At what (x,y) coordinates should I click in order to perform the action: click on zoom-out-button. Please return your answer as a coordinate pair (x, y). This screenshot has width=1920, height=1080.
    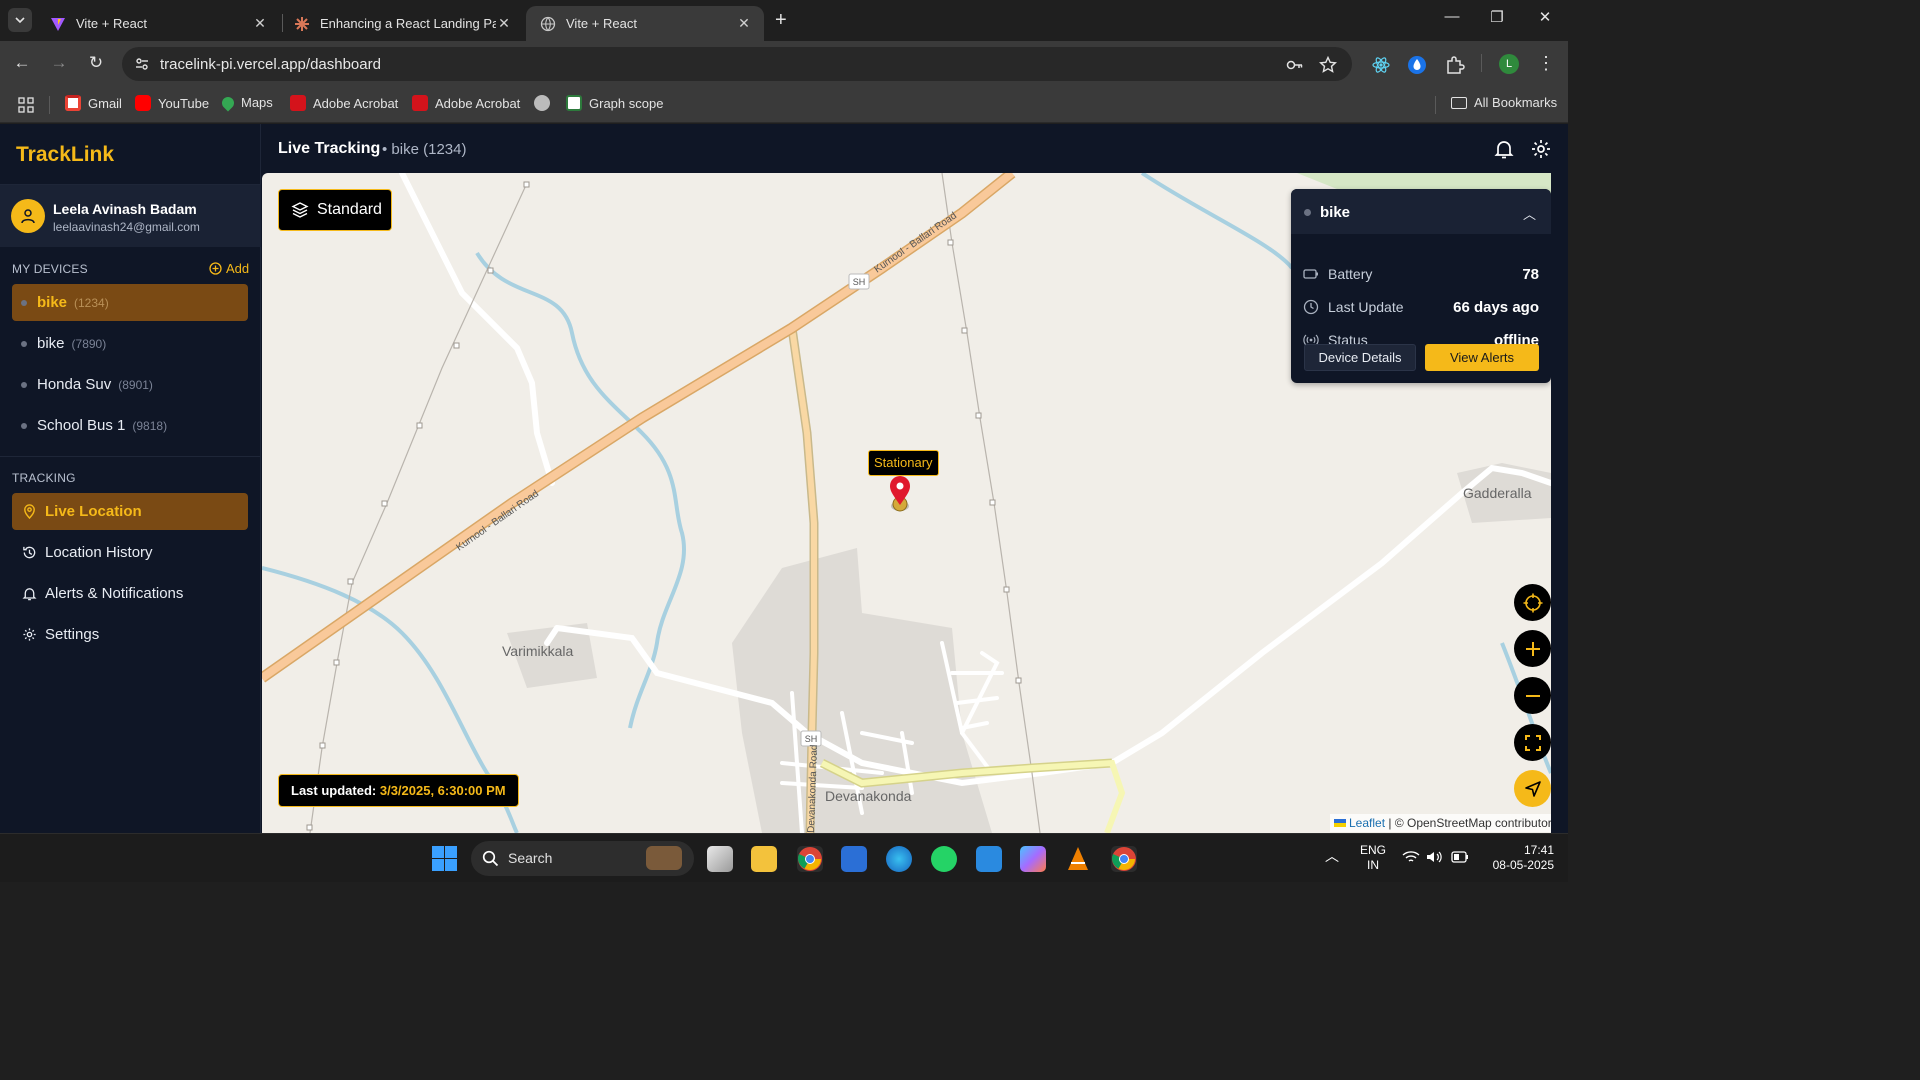
    Looking at the image, I should click on (1532, 695).